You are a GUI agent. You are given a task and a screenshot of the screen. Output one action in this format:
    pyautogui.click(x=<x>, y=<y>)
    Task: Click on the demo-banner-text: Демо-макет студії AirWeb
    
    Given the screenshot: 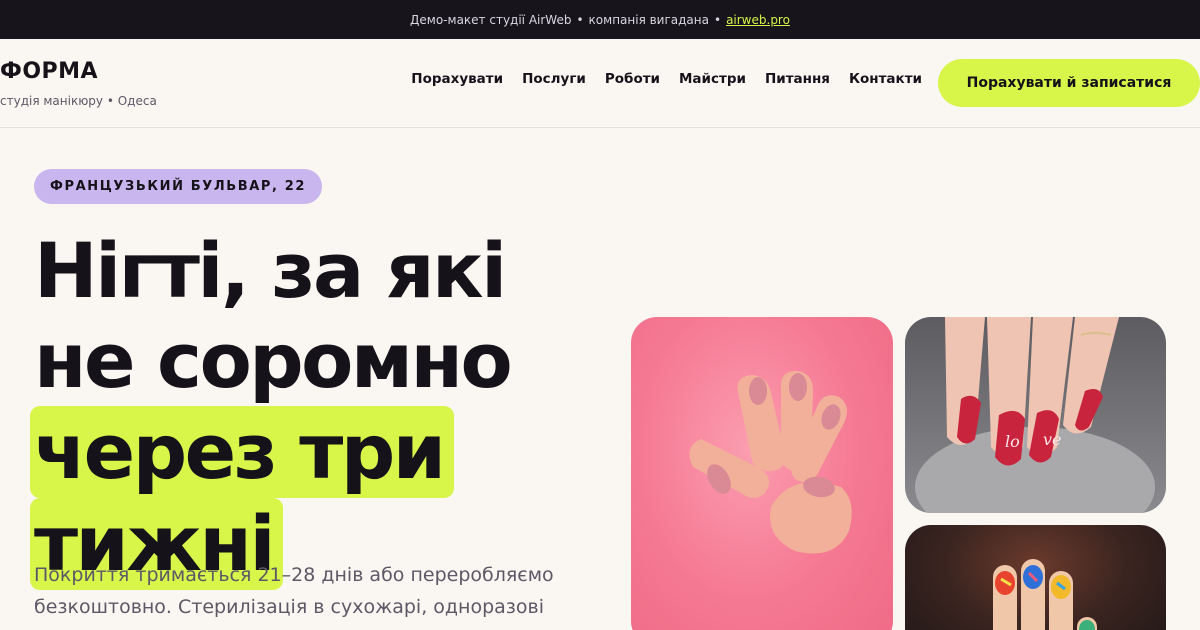 What is the action you would take?
    pyautogui.click(x=491, y=19)
    